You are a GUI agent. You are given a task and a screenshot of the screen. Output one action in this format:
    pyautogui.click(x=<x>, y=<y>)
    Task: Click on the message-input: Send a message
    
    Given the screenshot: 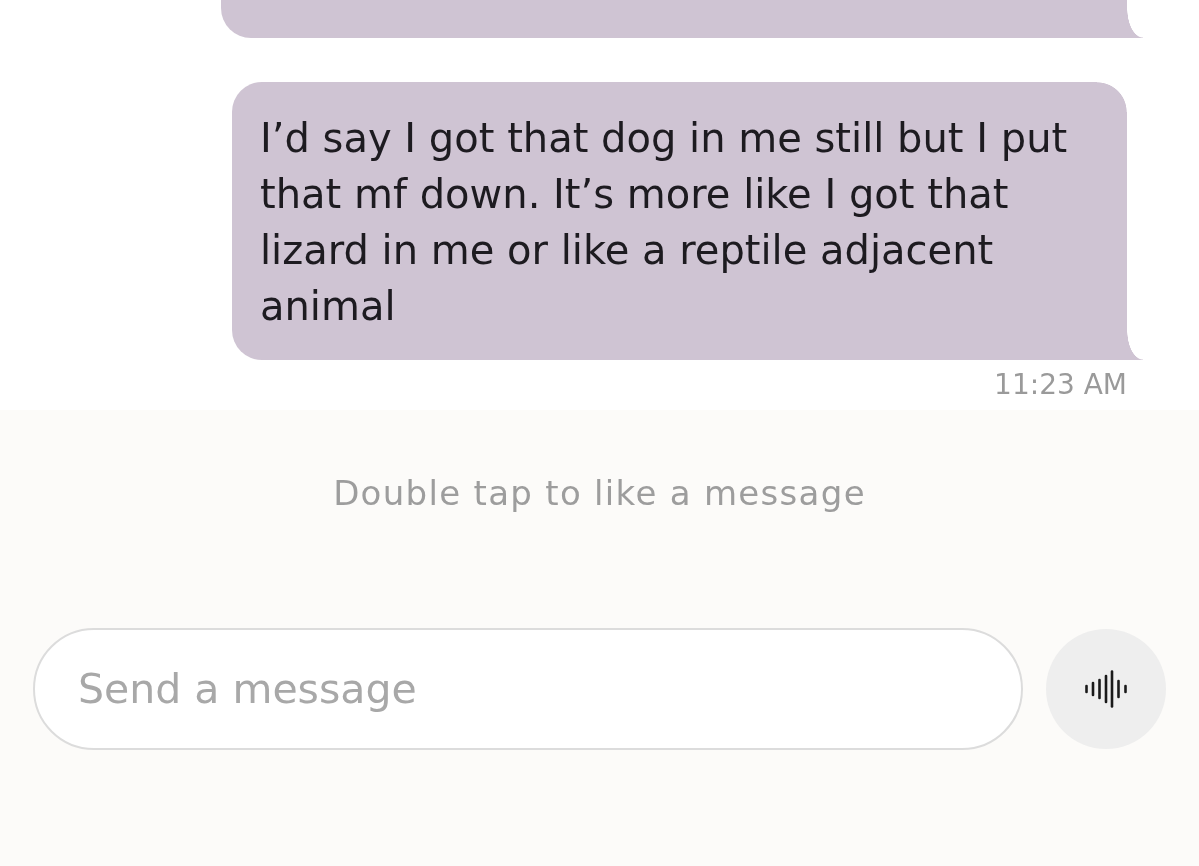 What is the action you would take?
    pyautogui.click(x=528, y=689)
    